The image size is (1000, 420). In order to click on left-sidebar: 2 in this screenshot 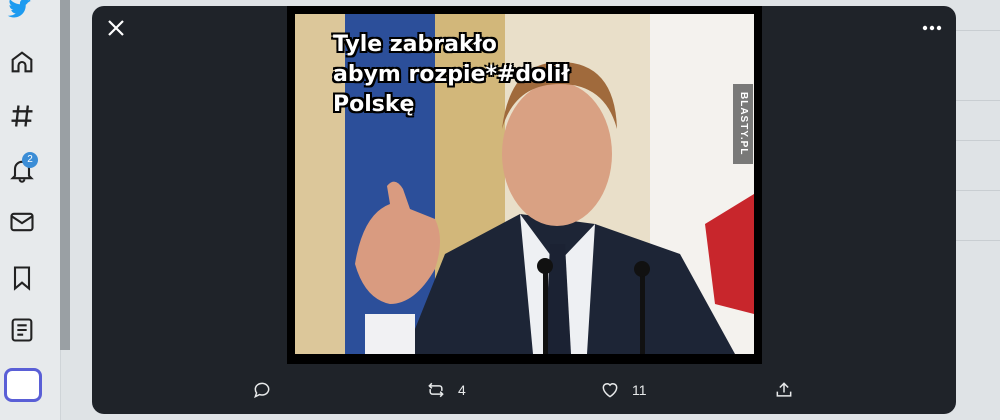, I will do `click(30, 210)`.